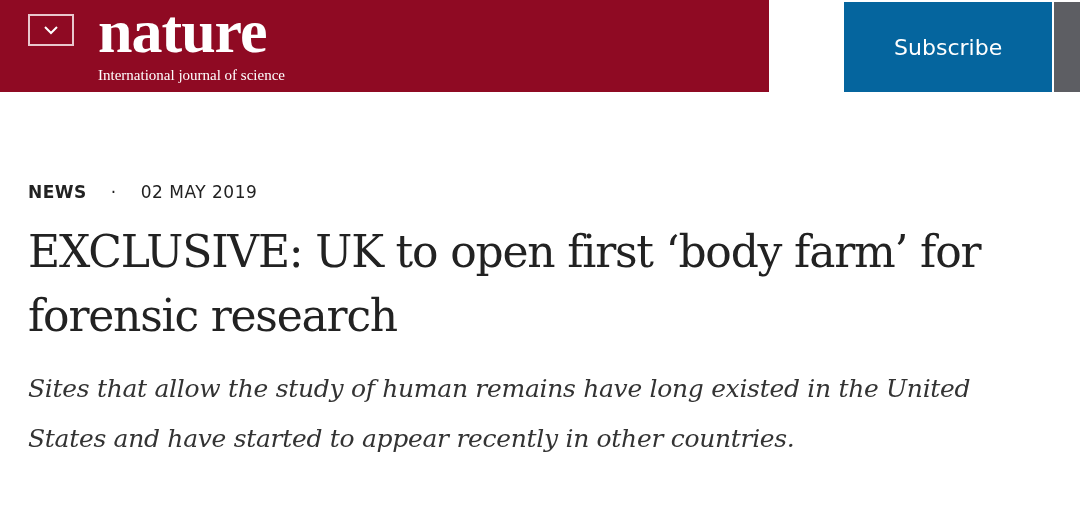  I want to click on article-standfirst: Sites that allow the study of human remains have long existed in the United States and have started to appear recently in other countries., so click(500, 413).